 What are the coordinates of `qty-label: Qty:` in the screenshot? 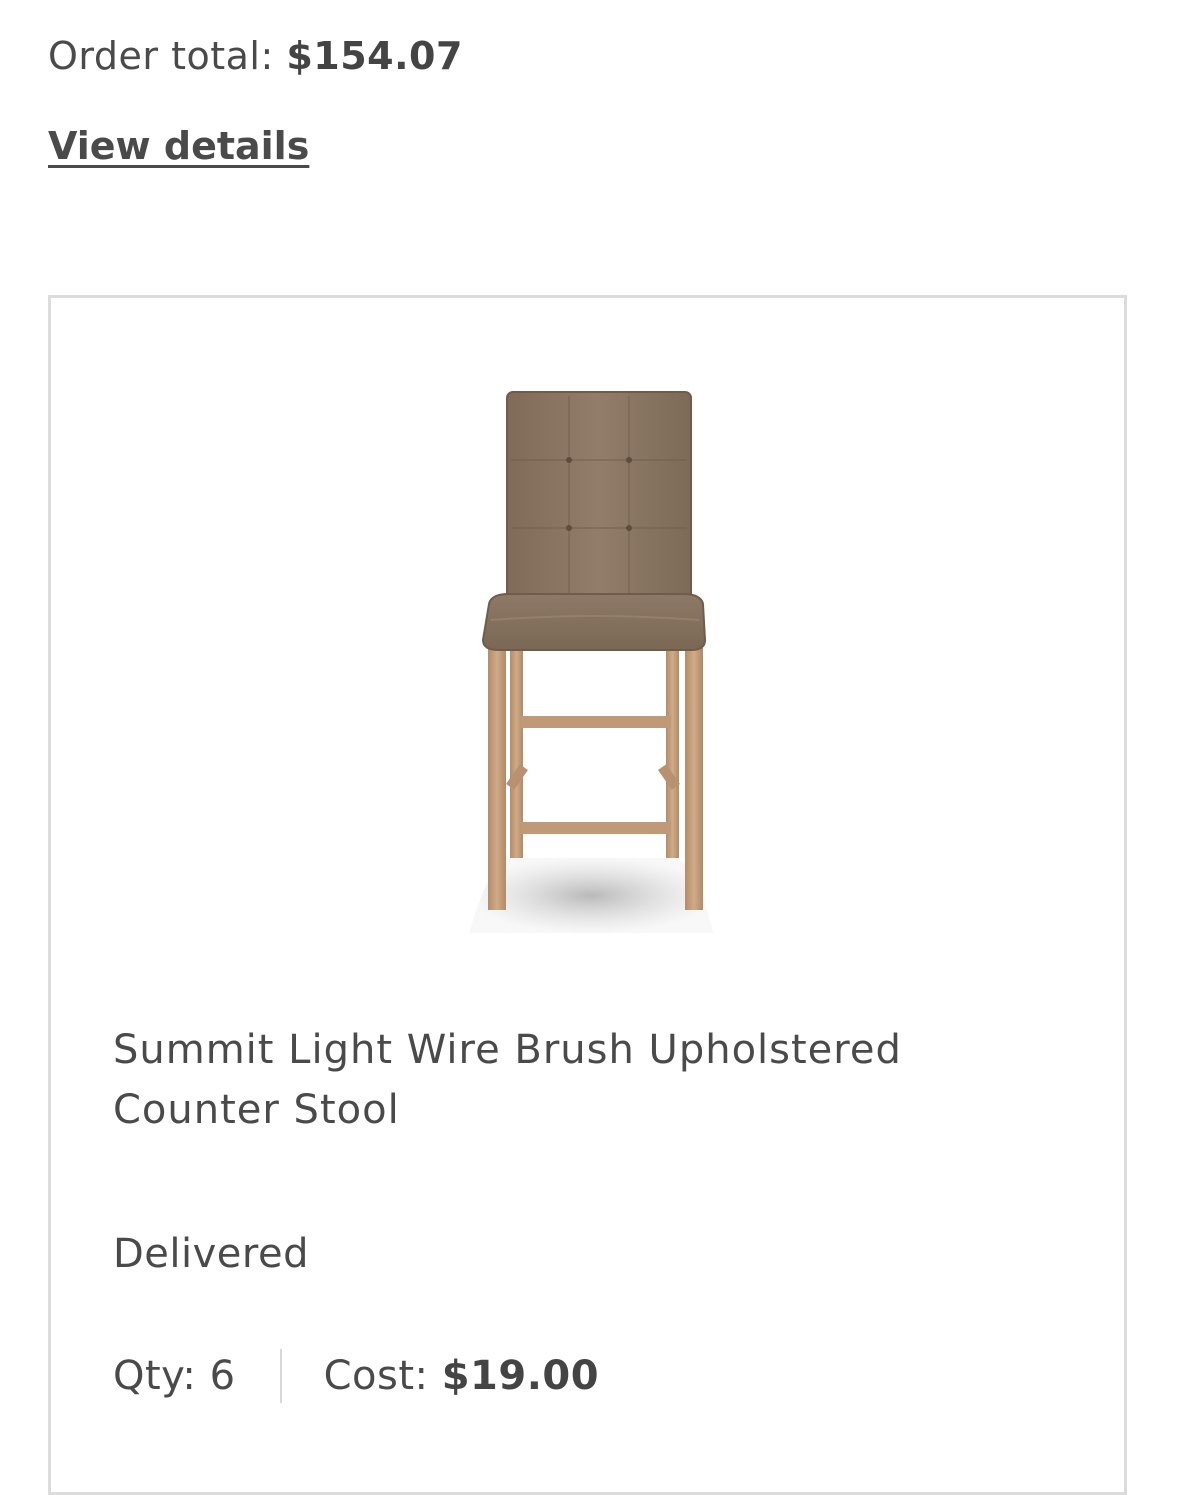 It's located at (155, 1376).